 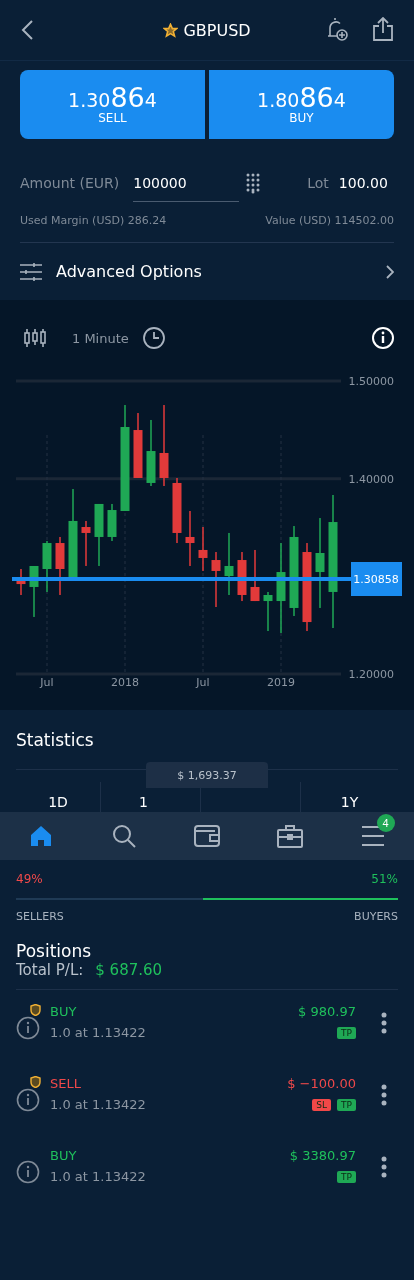 What do you see at coordinates (371, 381) in the screenshot?
I see `axis-label: 1.50000` at bounding box center [371, 381].